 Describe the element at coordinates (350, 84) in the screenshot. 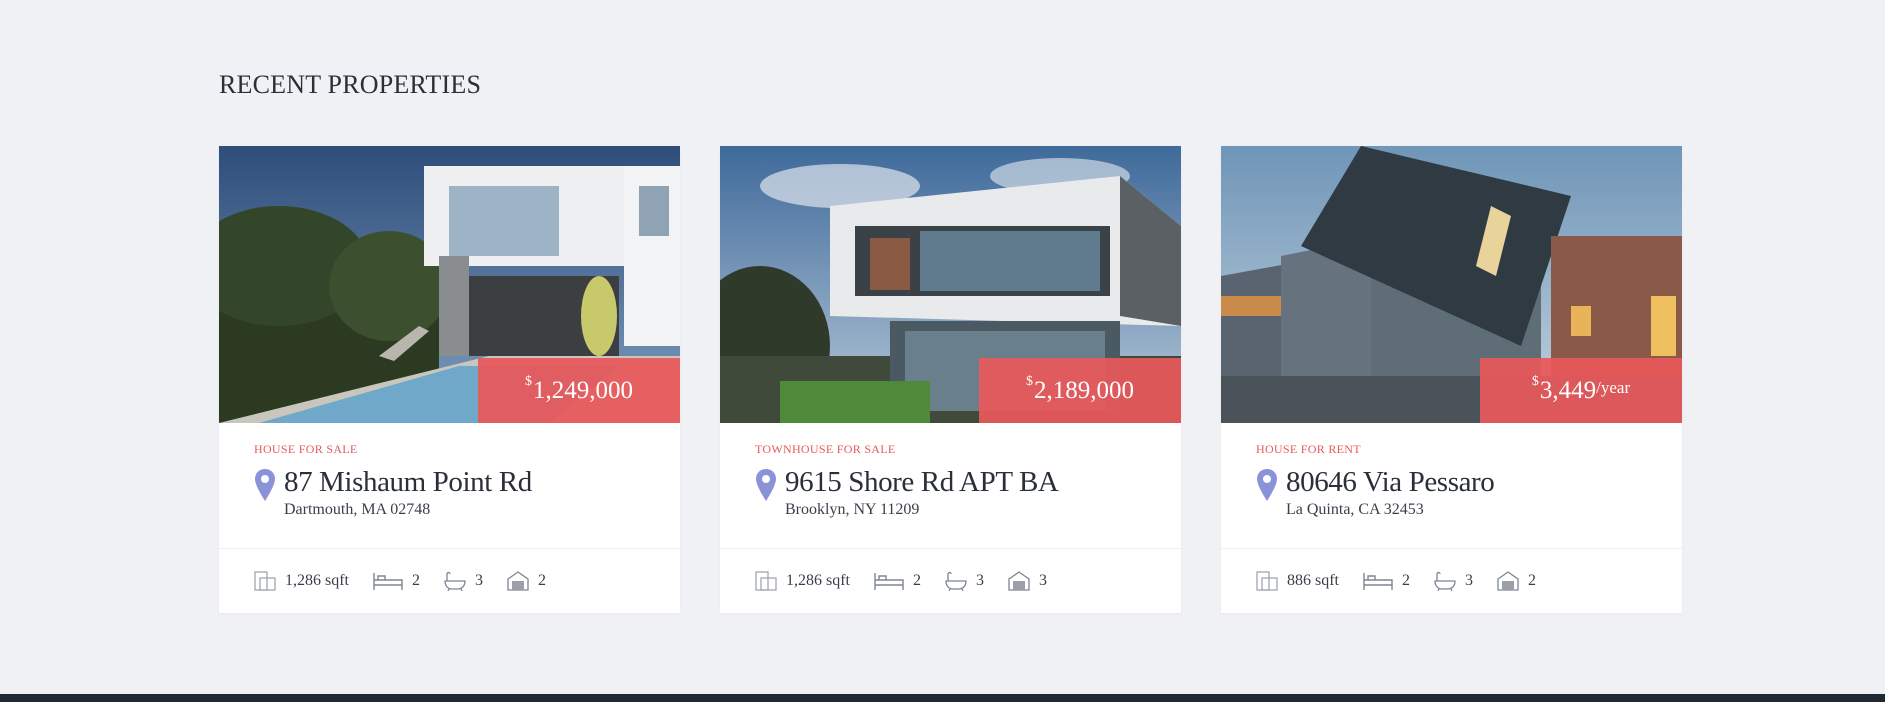

I see `section-title: RECENT PROPERTIES` at that location.